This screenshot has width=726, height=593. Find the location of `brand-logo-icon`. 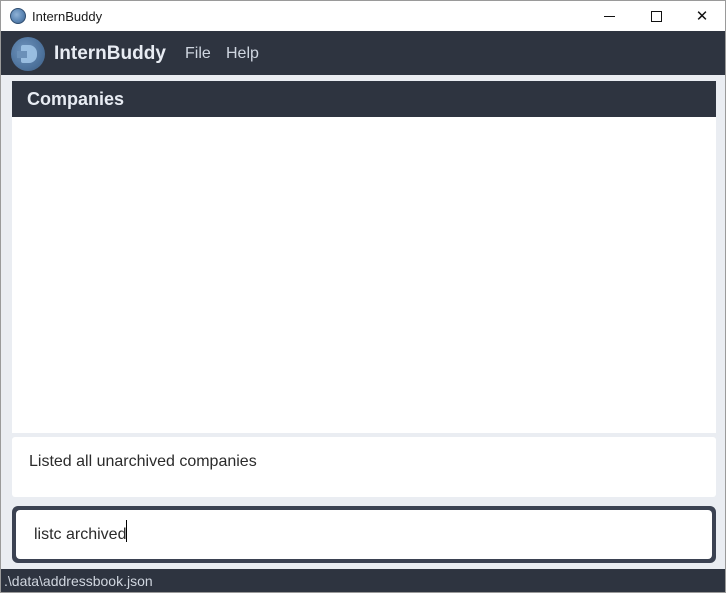

brand-logo-icon is located at coordinates (28, 54).